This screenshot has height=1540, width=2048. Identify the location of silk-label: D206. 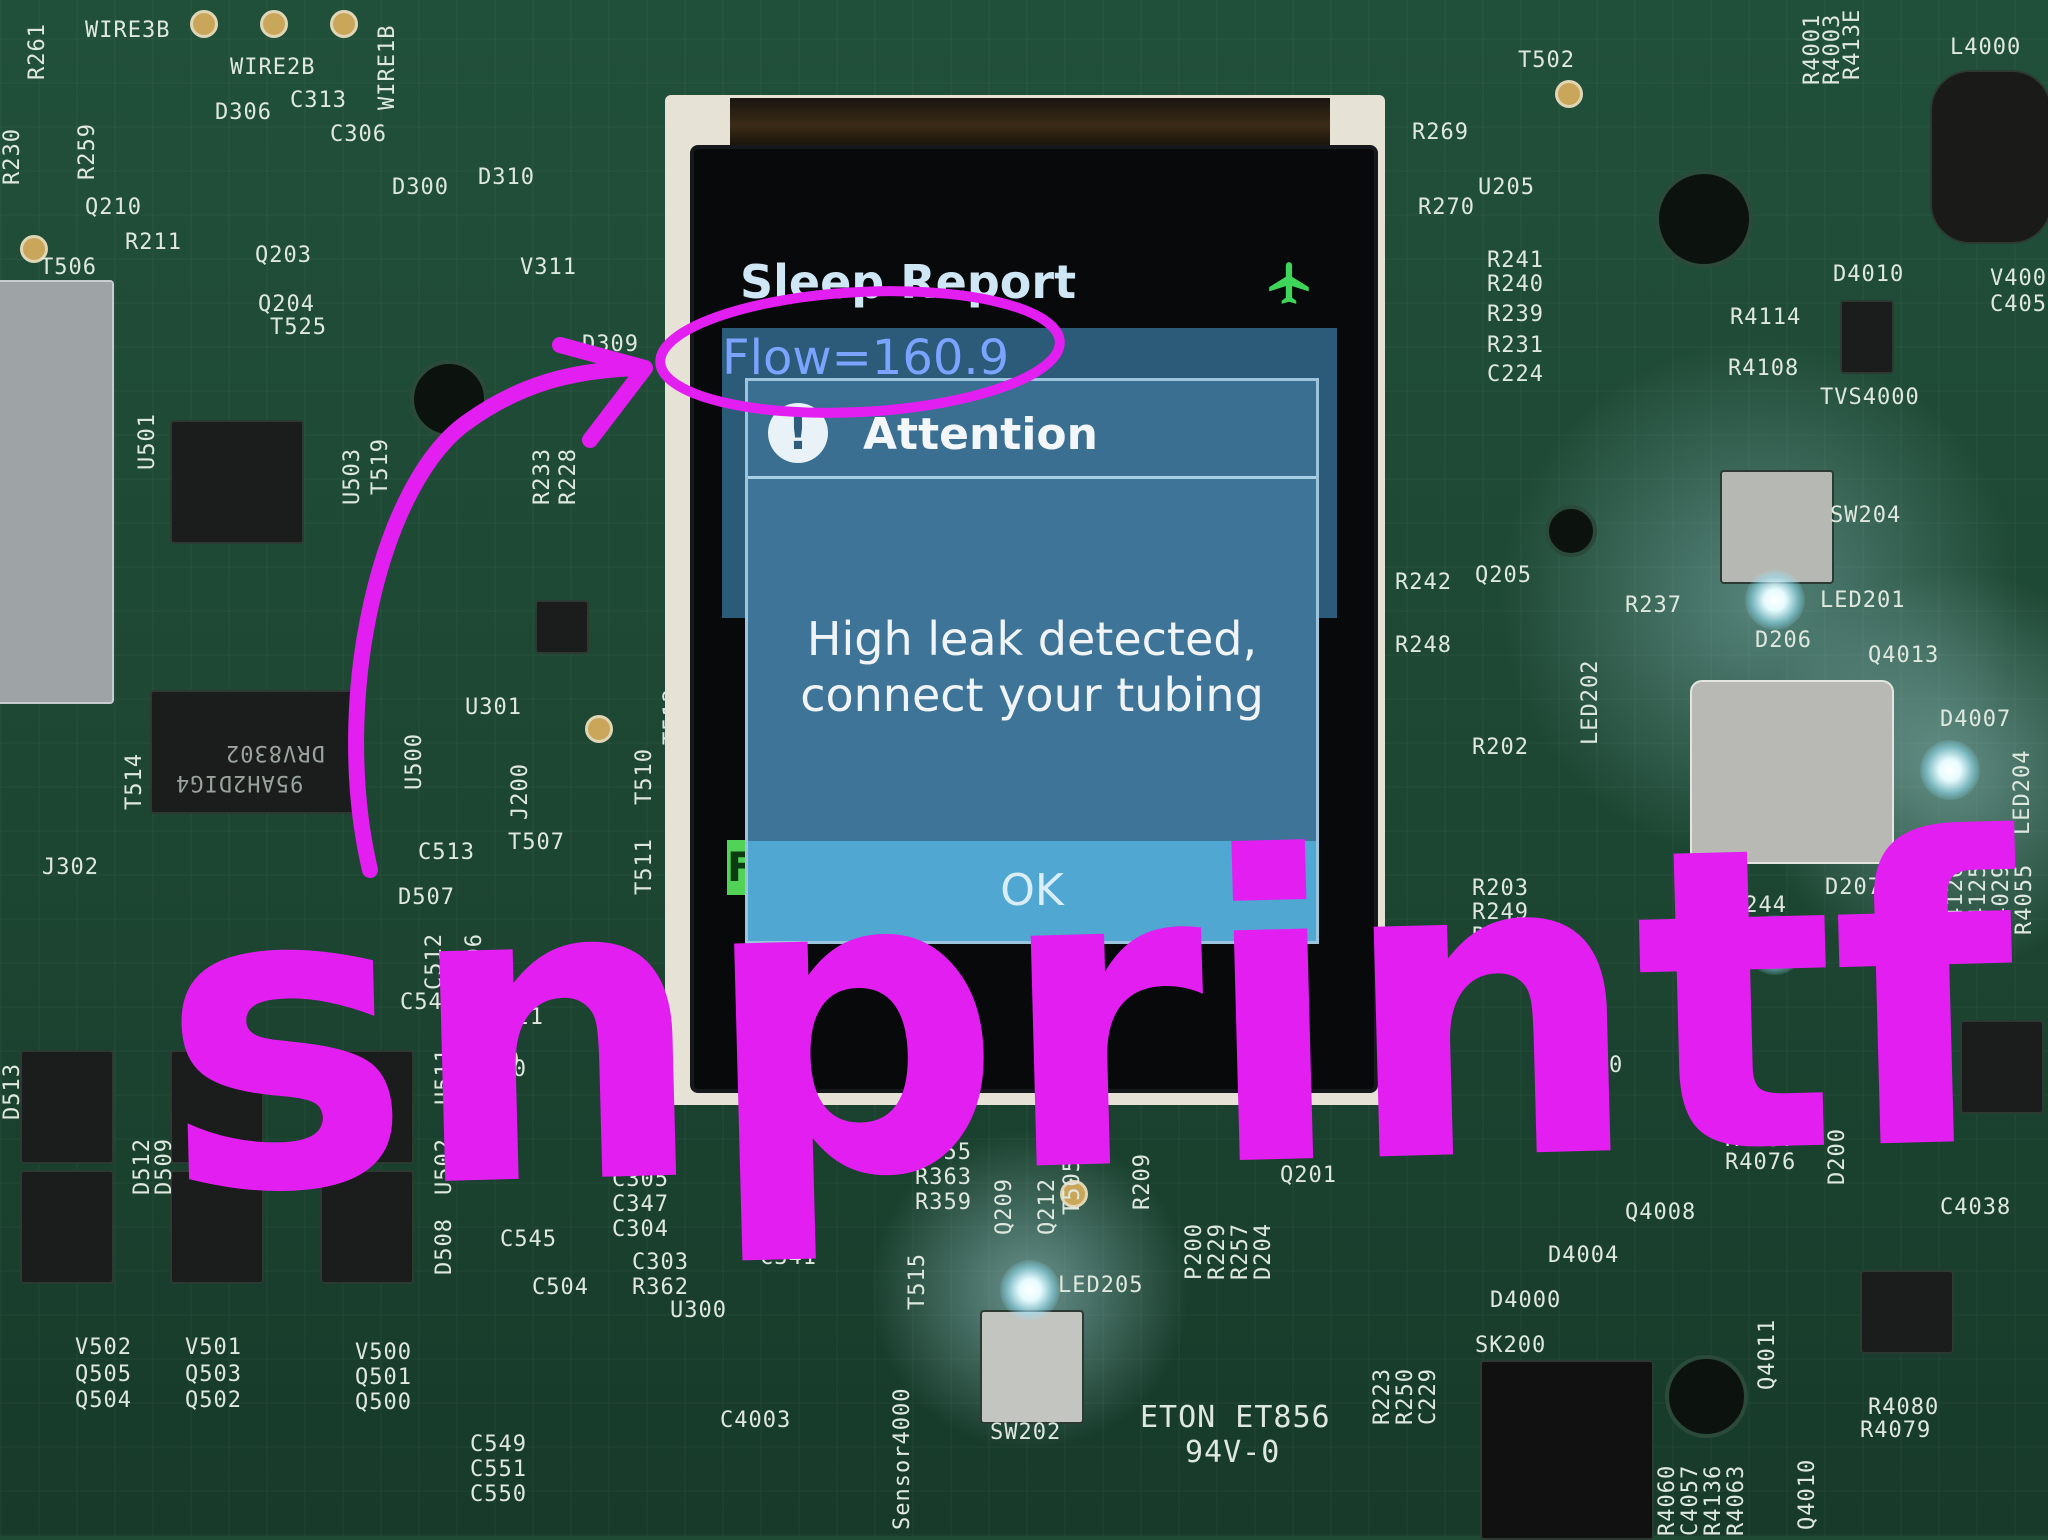
(1783, 640).